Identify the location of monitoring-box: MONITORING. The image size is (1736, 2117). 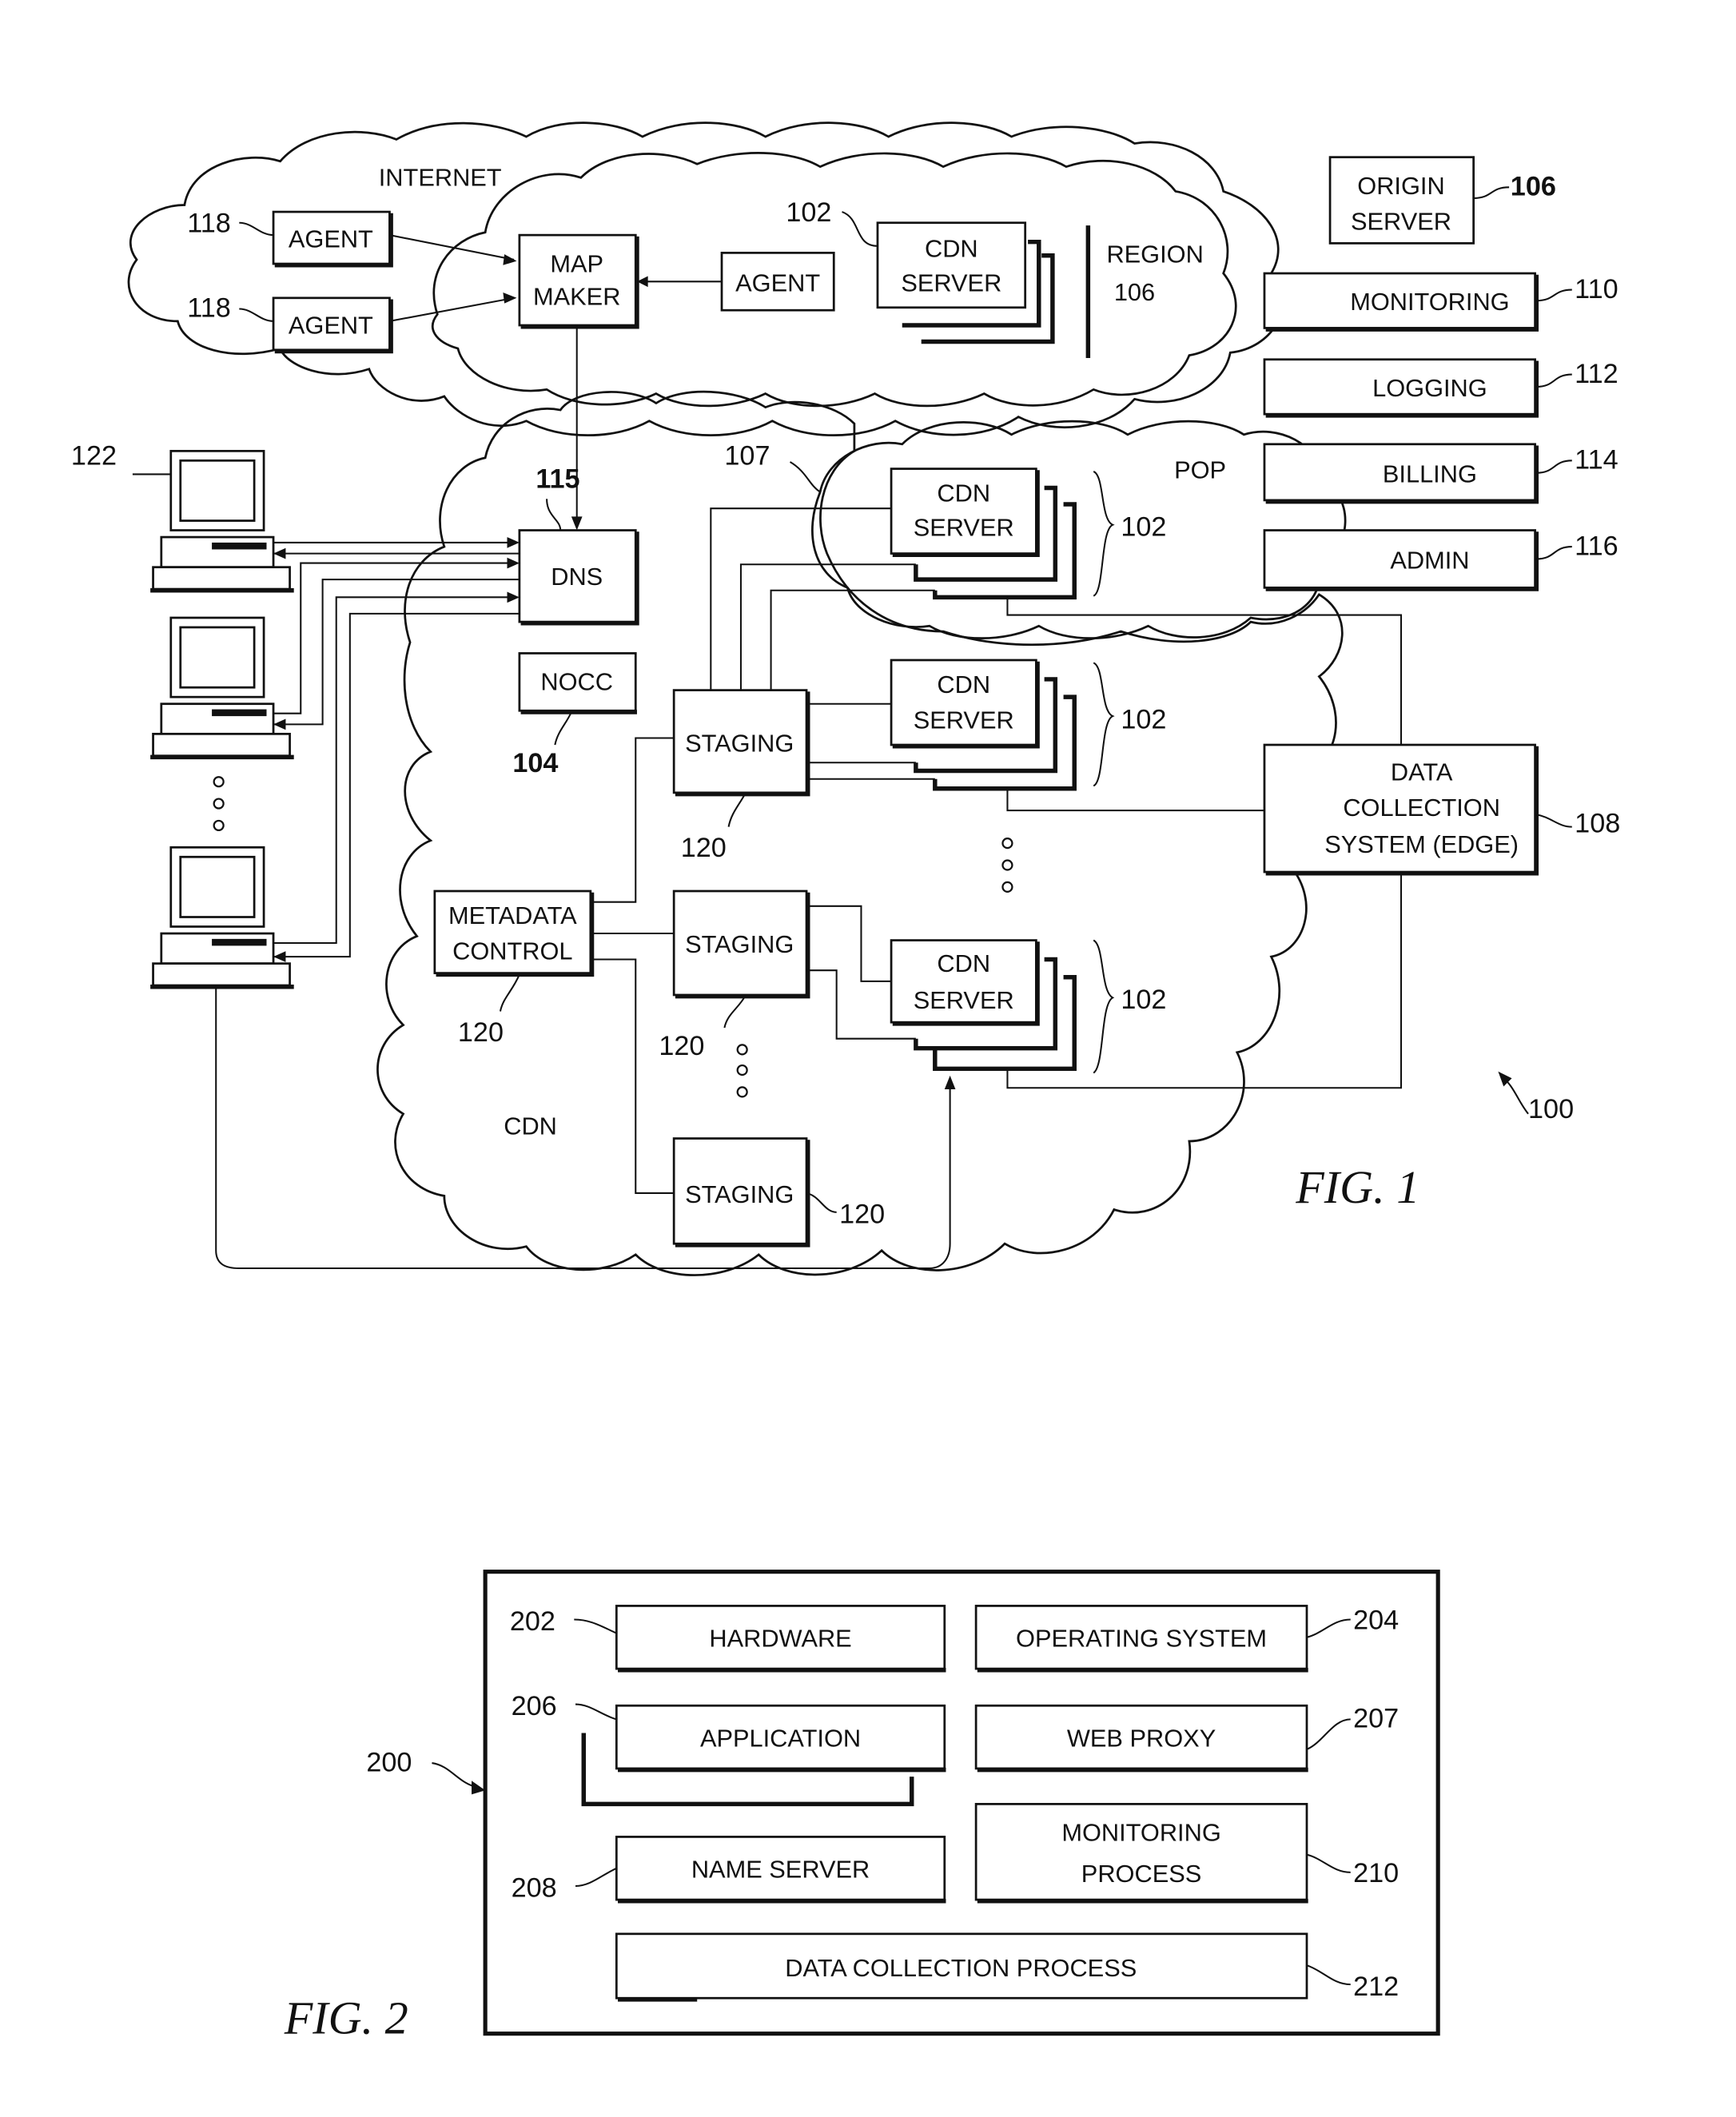
(1401, 302).